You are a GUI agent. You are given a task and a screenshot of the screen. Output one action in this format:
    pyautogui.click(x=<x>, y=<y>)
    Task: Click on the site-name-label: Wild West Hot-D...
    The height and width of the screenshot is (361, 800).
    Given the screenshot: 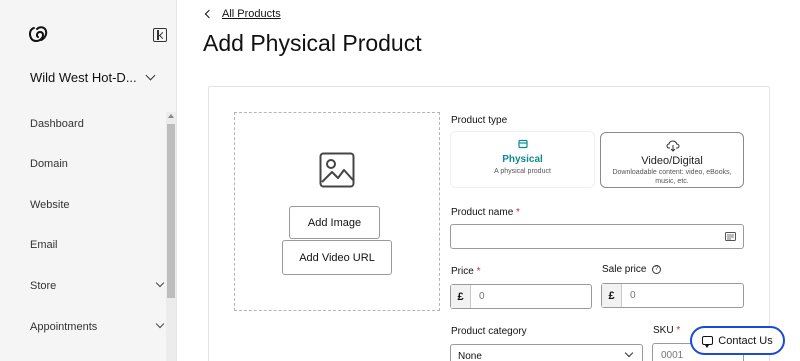 What is the action you would take?
    pyautogui.click(x=83, y=77)
    